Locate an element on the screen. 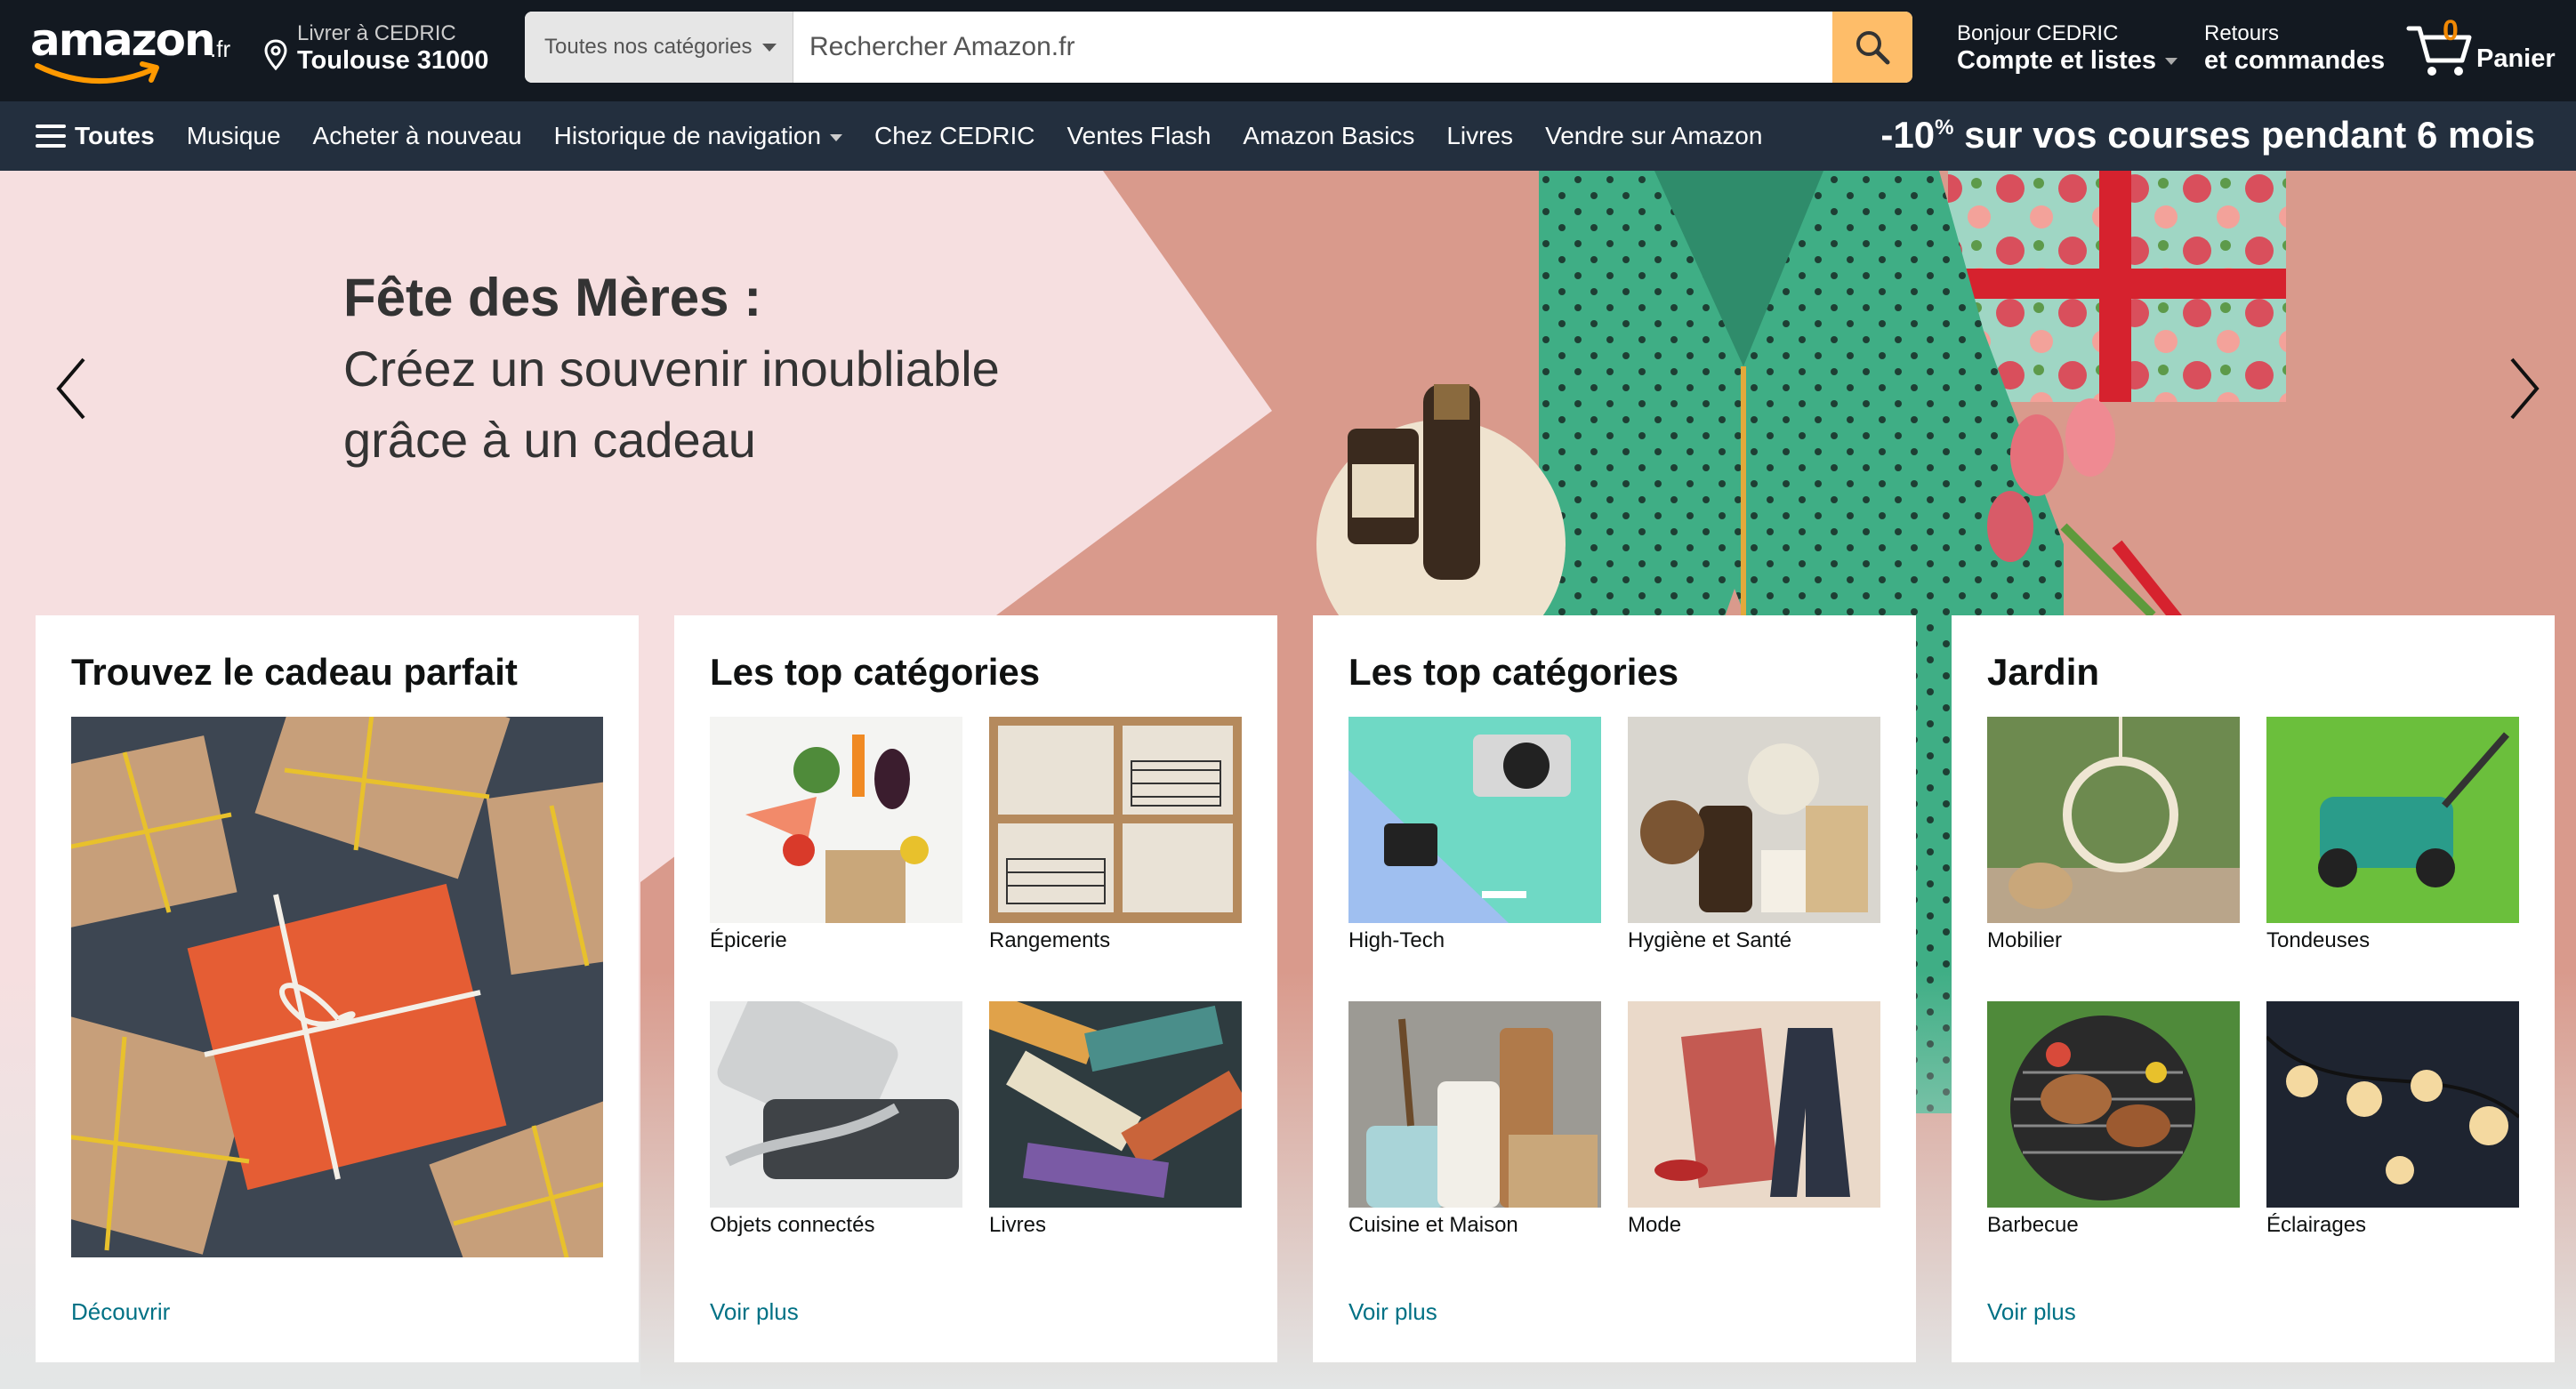 This screenshot has height=1389, width=2576. kitchen-image is located at coordinates (1474, 1105).